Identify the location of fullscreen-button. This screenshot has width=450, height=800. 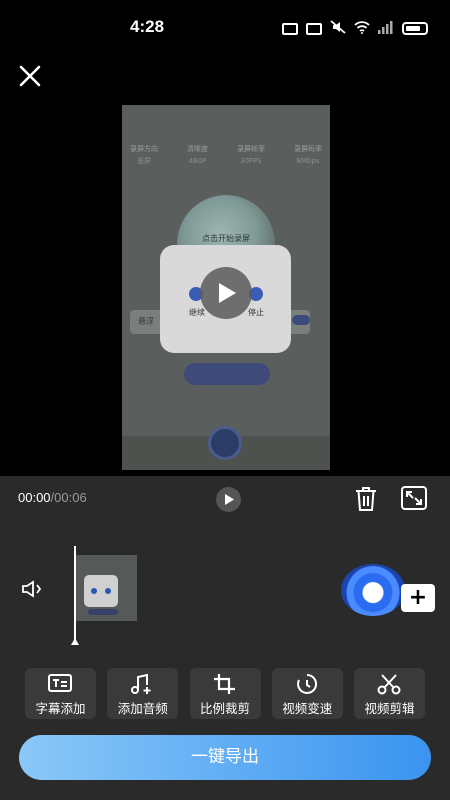
(414, 500).